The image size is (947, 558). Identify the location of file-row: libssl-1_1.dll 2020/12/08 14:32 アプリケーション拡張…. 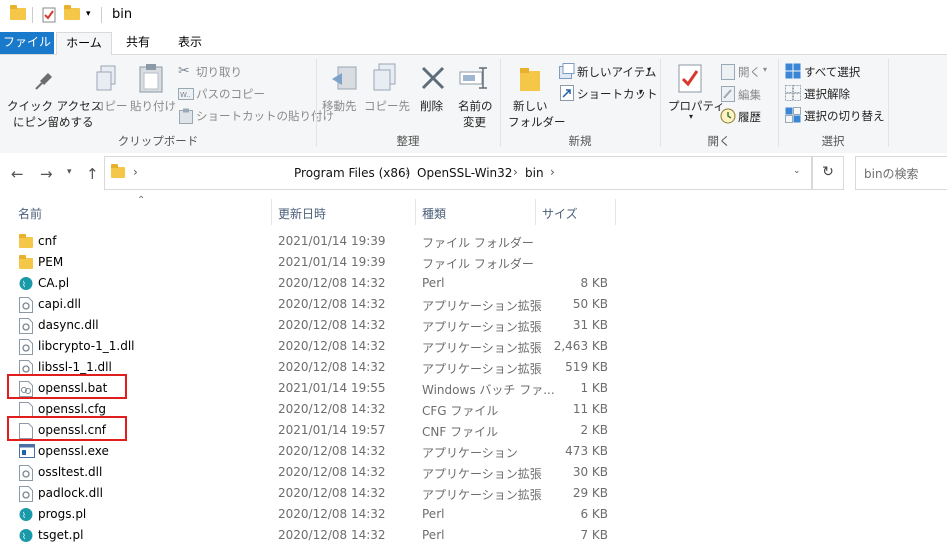
(473, 367).